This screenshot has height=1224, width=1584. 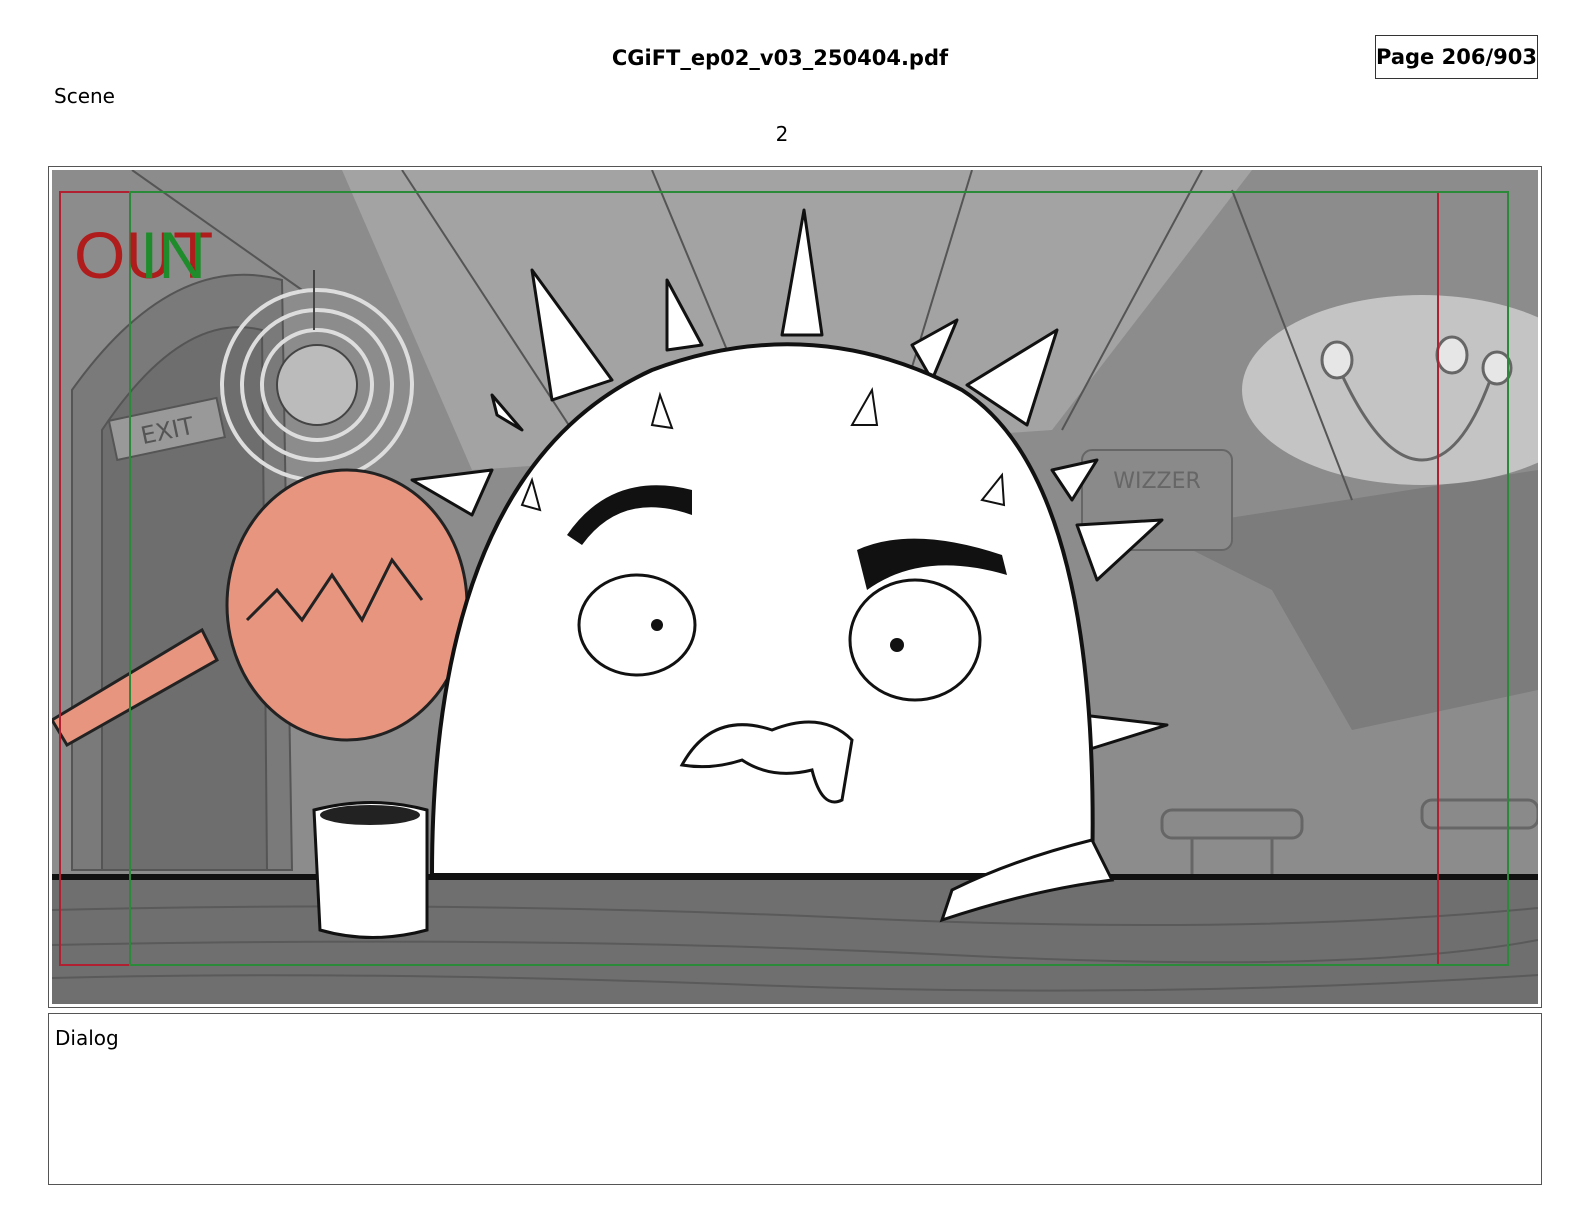 I want to click on dialog-label: Dialog, so click(x=87, y=1038).